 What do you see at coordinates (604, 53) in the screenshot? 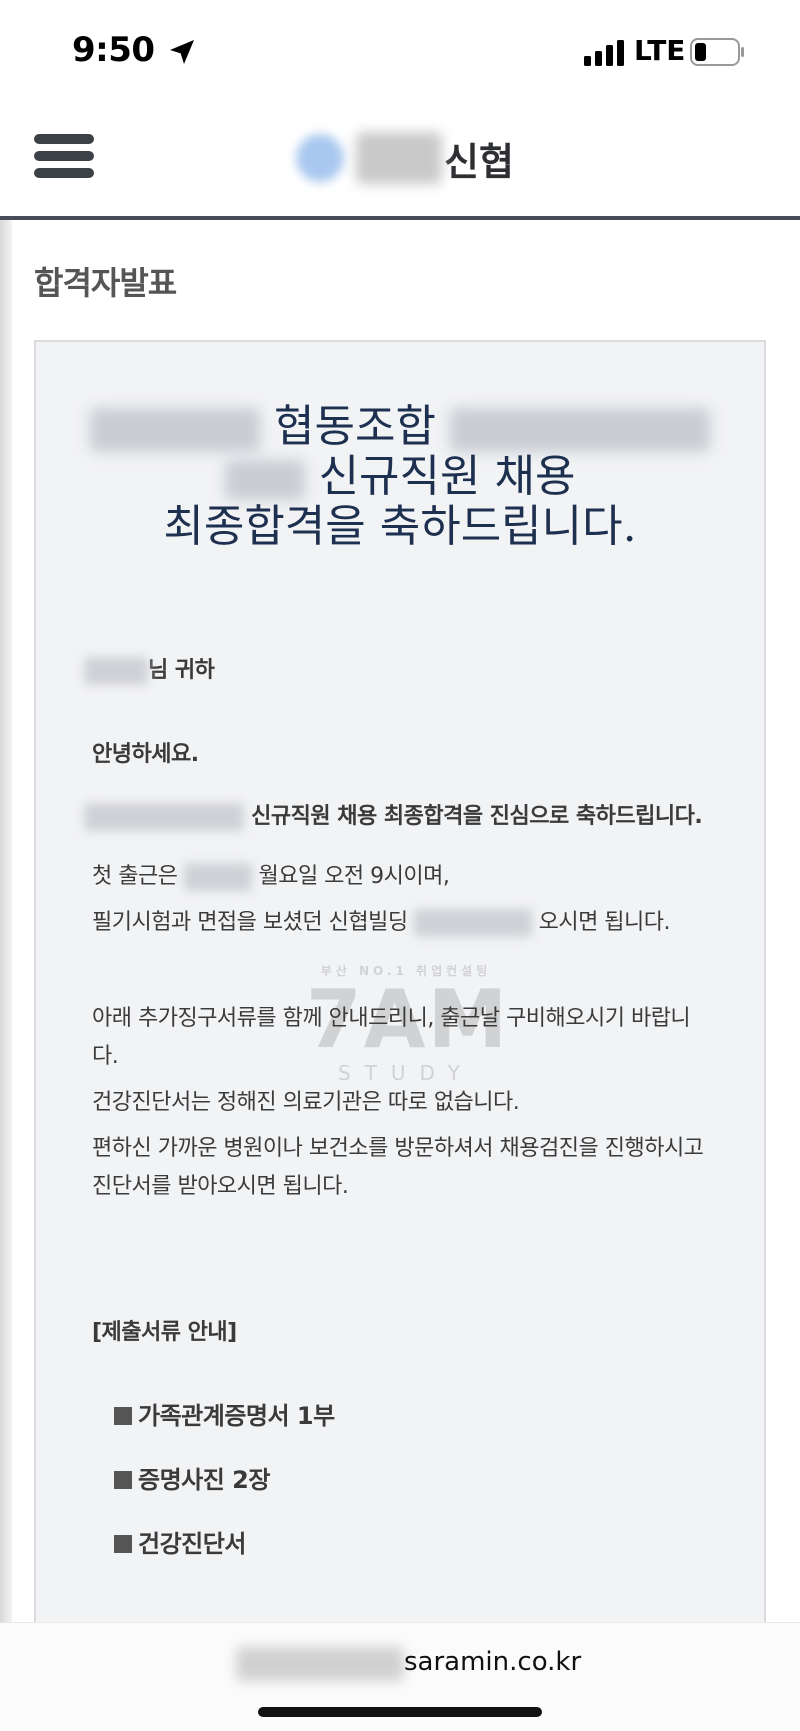
I see `signal-bars-icon` at bounding box center [604, 53].